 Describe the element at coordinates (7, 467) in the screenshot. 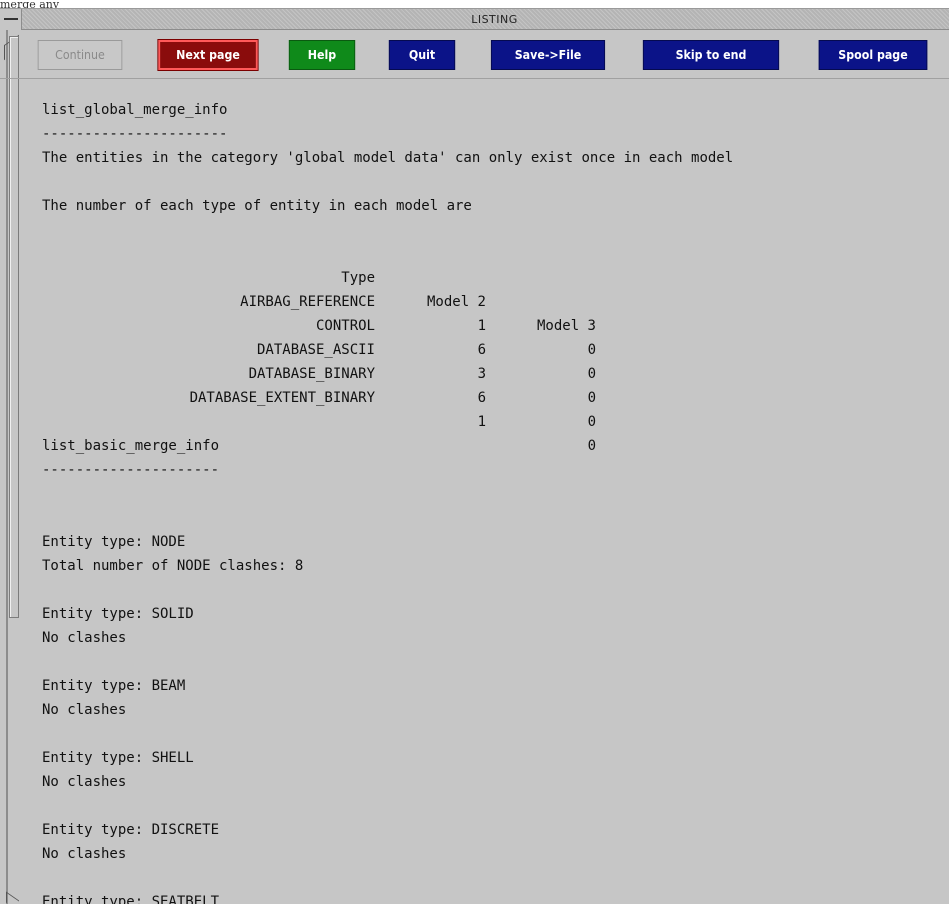

I see `frame-line` at that location.